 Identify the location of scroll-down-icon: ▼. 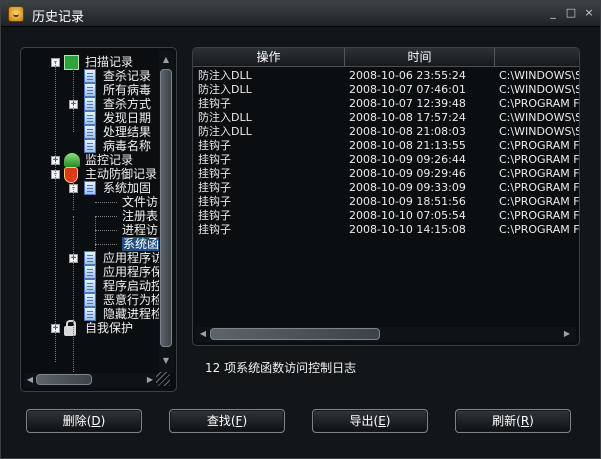
(166, 361).